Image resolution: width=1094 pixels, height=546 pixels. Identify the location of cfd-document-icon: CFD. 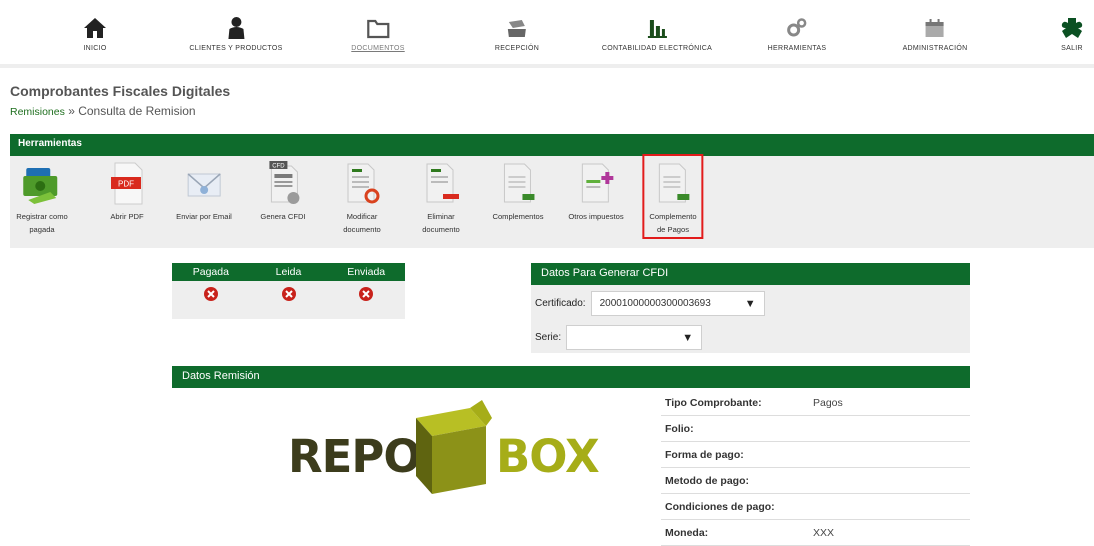
(284, 182).